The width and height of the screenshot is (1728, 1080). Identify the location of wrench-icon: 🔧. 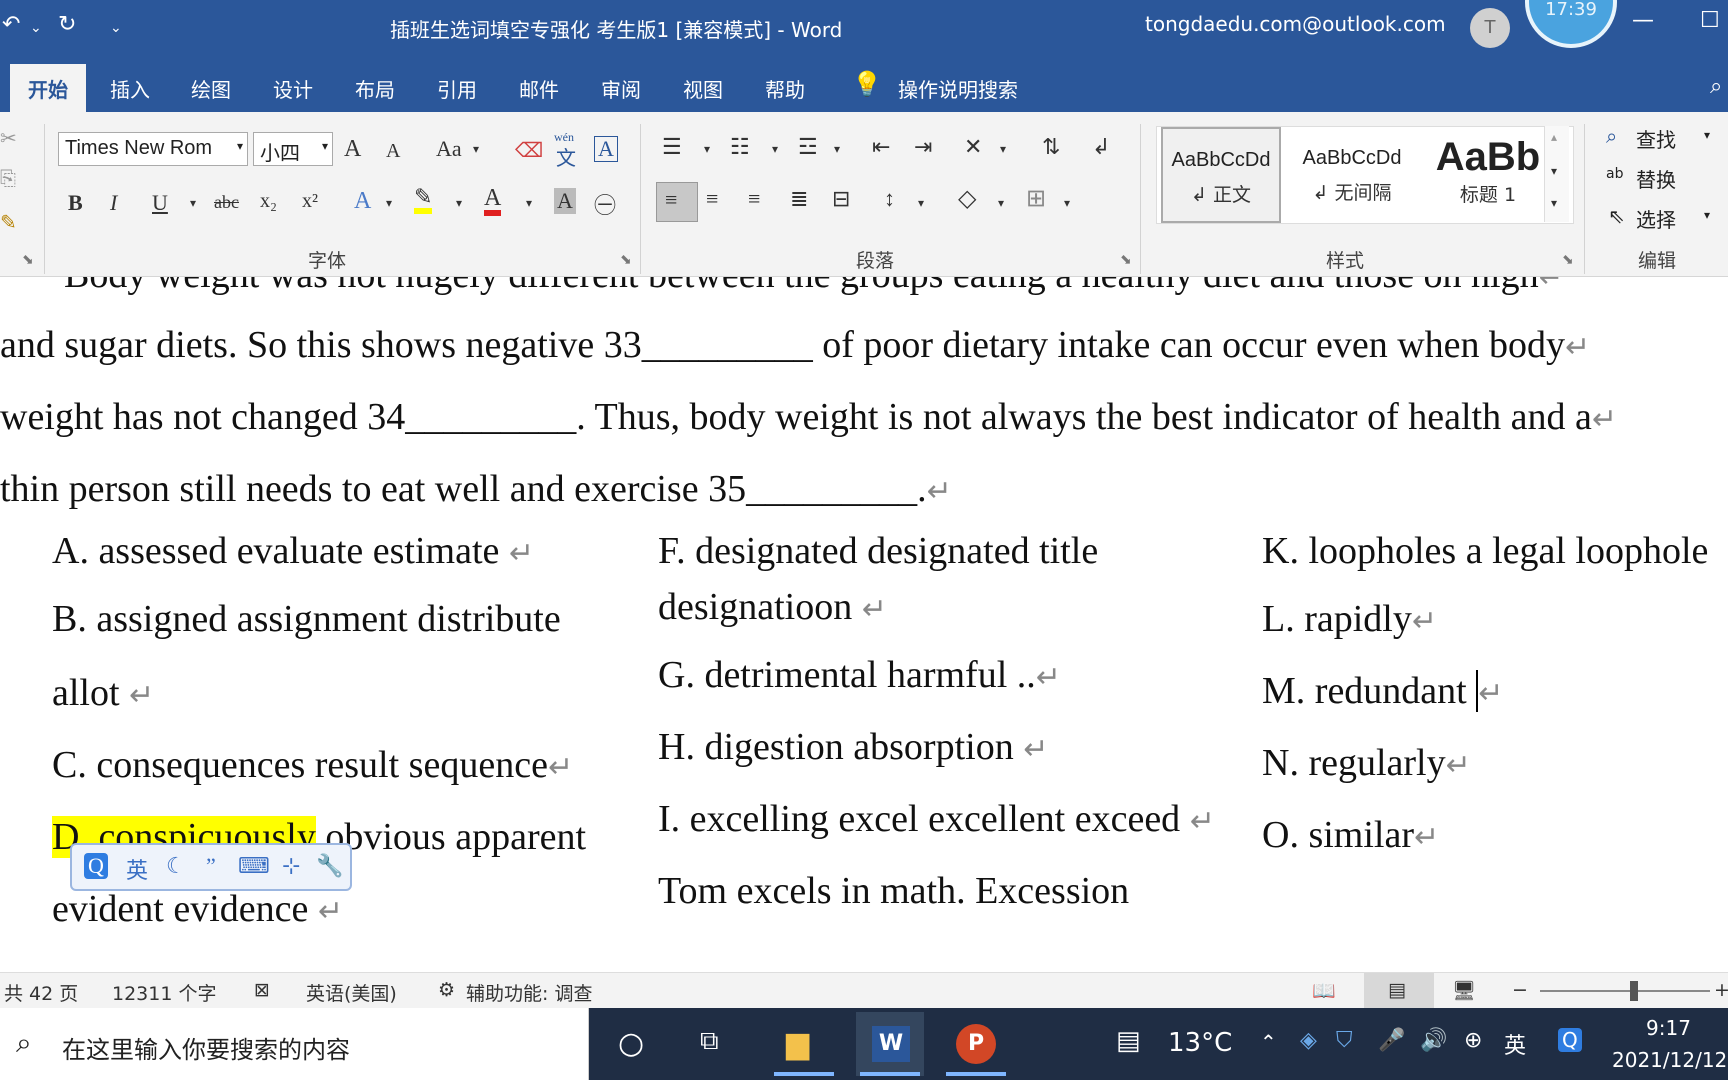
(329, 866).